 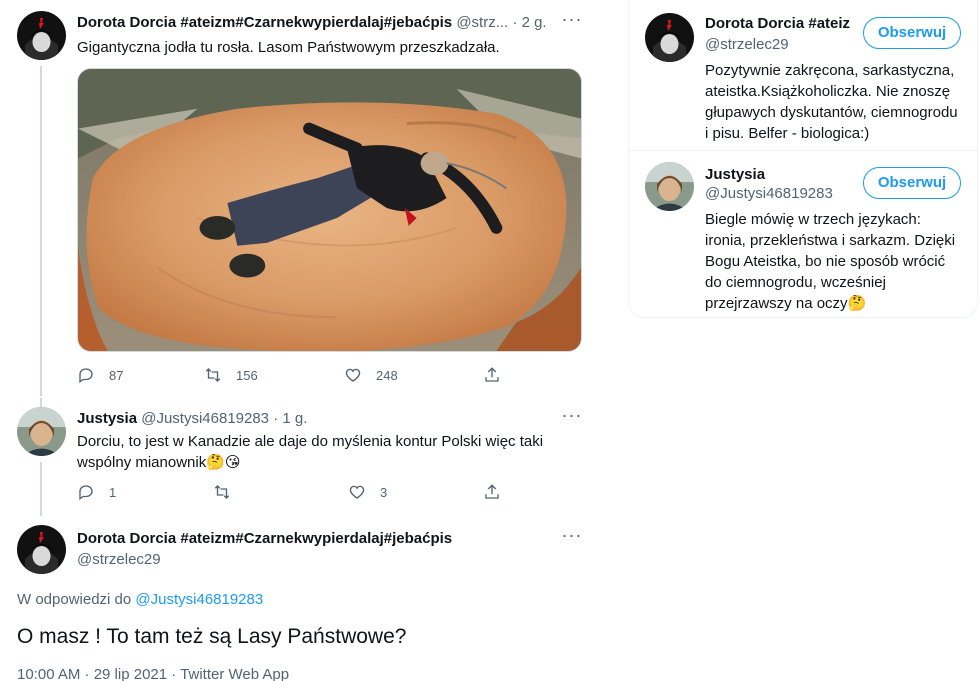 I want to click on tweet-time: 1 g., so click(x=294, y=418).